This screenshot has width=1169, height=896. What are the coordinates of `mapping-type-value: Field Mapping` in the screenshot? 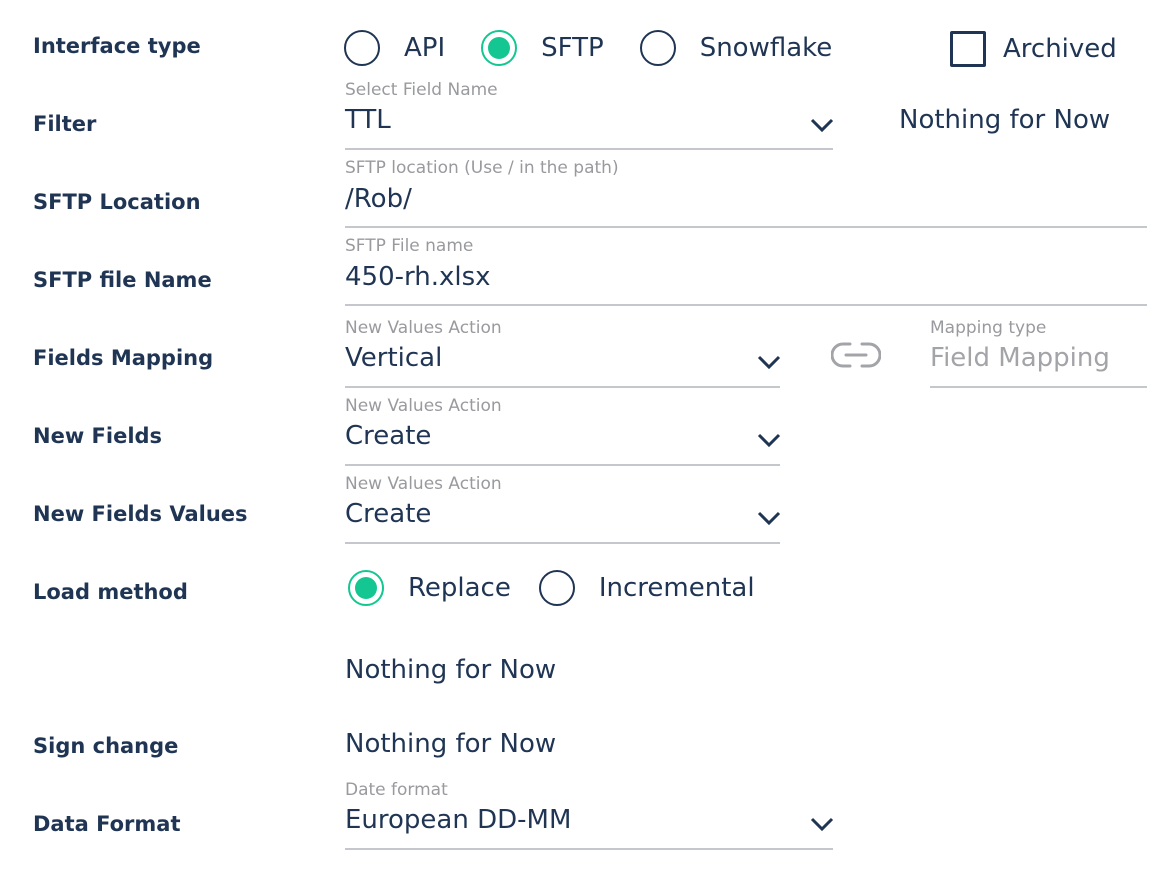 It's located at (1020, 358).